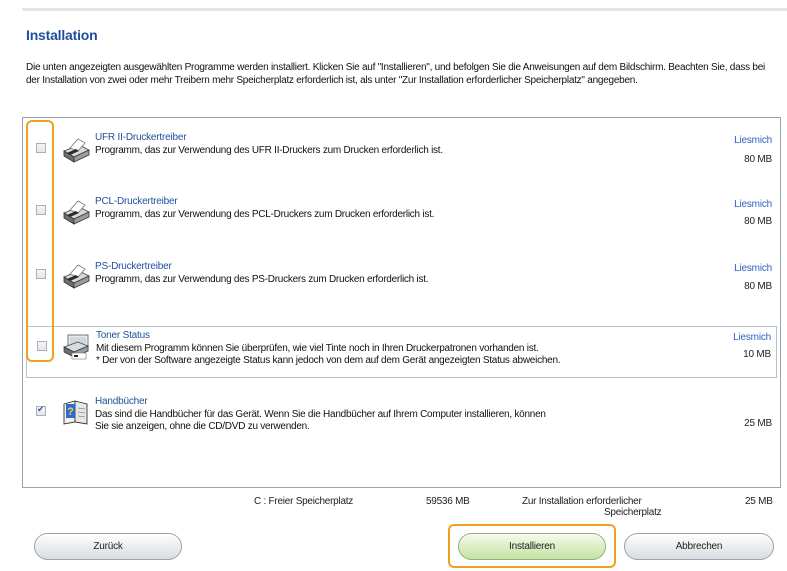  Describe the element at coordinates (404, 9) in the screenshot. I see `top-divider` at that location.